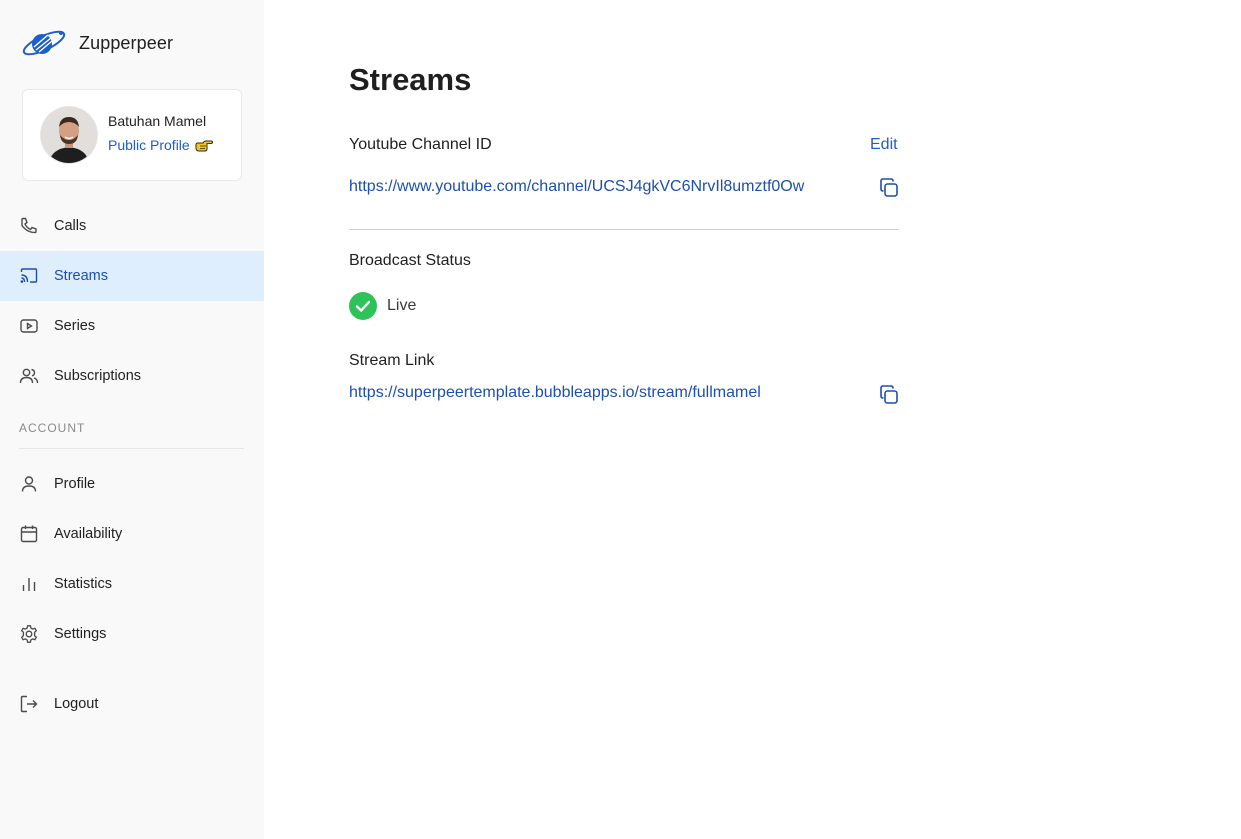  Describe the element at coordinates (29, 704) in the screenshot. I see `logout-icon` at that location.